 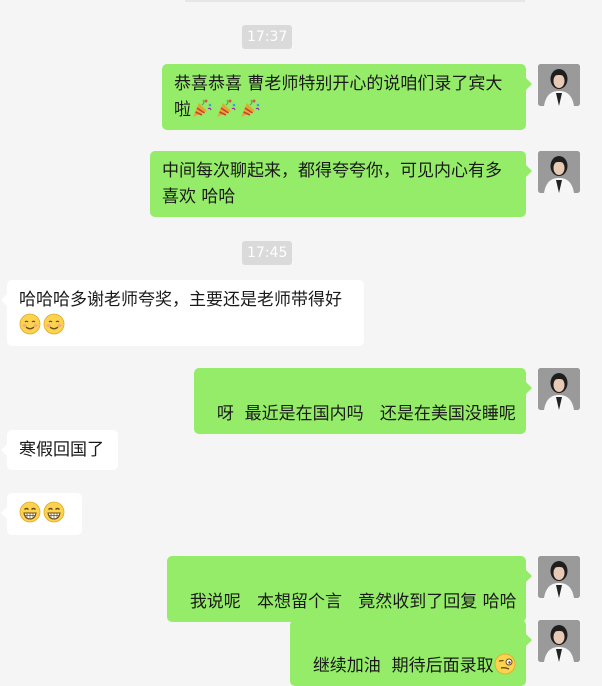 I want to click on timestamp: 17:37, so click(x=267, y=37).